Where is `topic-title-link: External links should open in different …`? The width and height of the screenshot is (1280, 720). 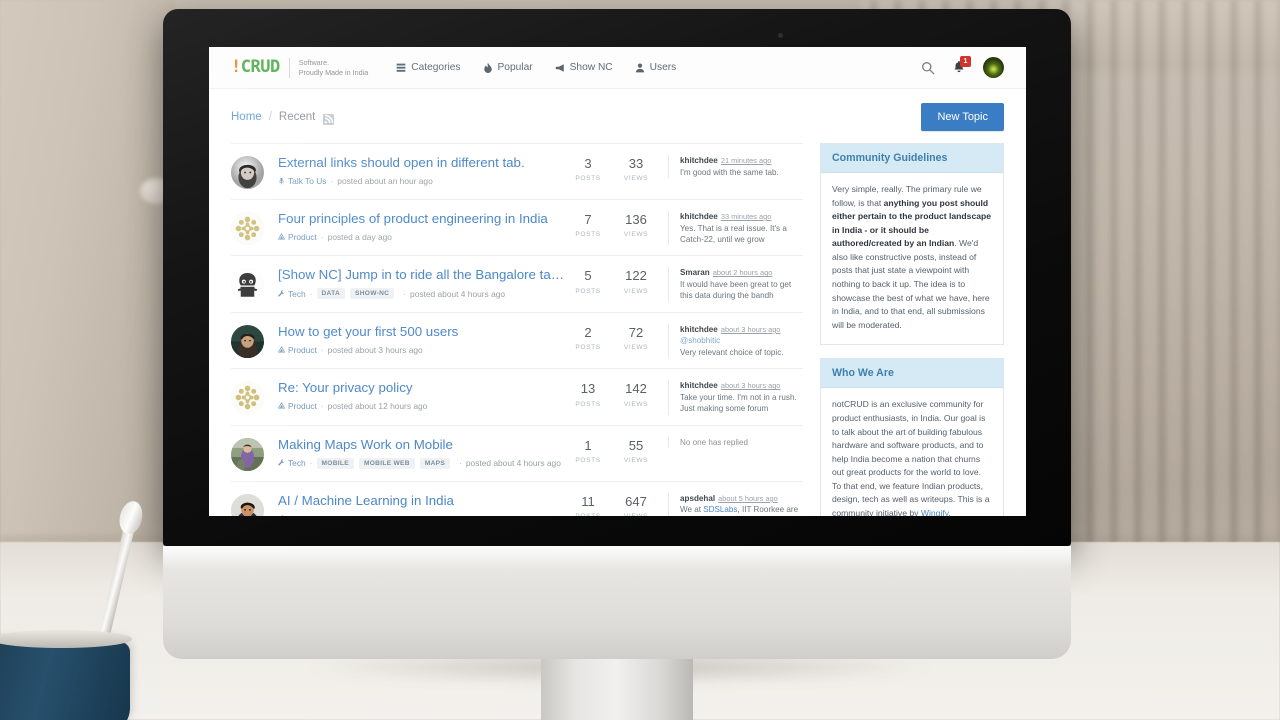
topic-title-link: External links should open in different … is located at coordinates (421, 163).